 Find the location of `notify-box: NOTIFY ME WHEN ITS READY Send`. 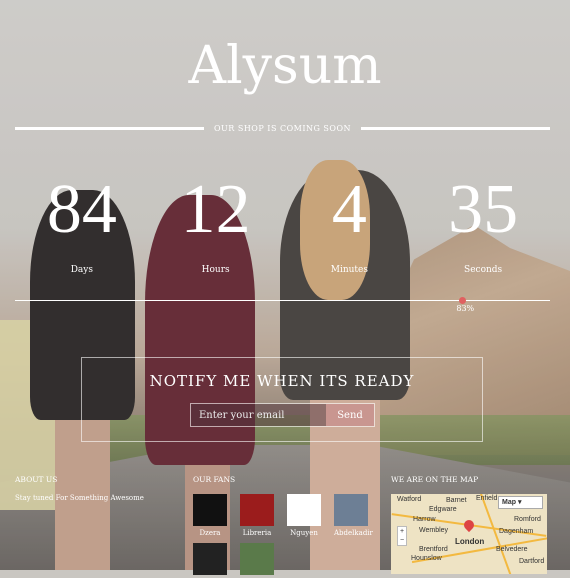

notify-box: NOTIFY ME WHEN ITS READY Send is located at coordinates (282, 399).